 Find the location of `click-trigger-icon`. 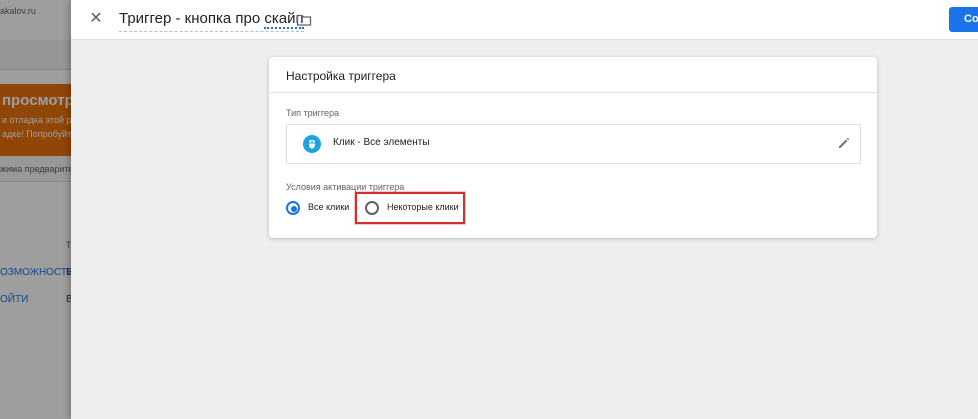

click-trigger-icon is located at coordinates (312, 144).